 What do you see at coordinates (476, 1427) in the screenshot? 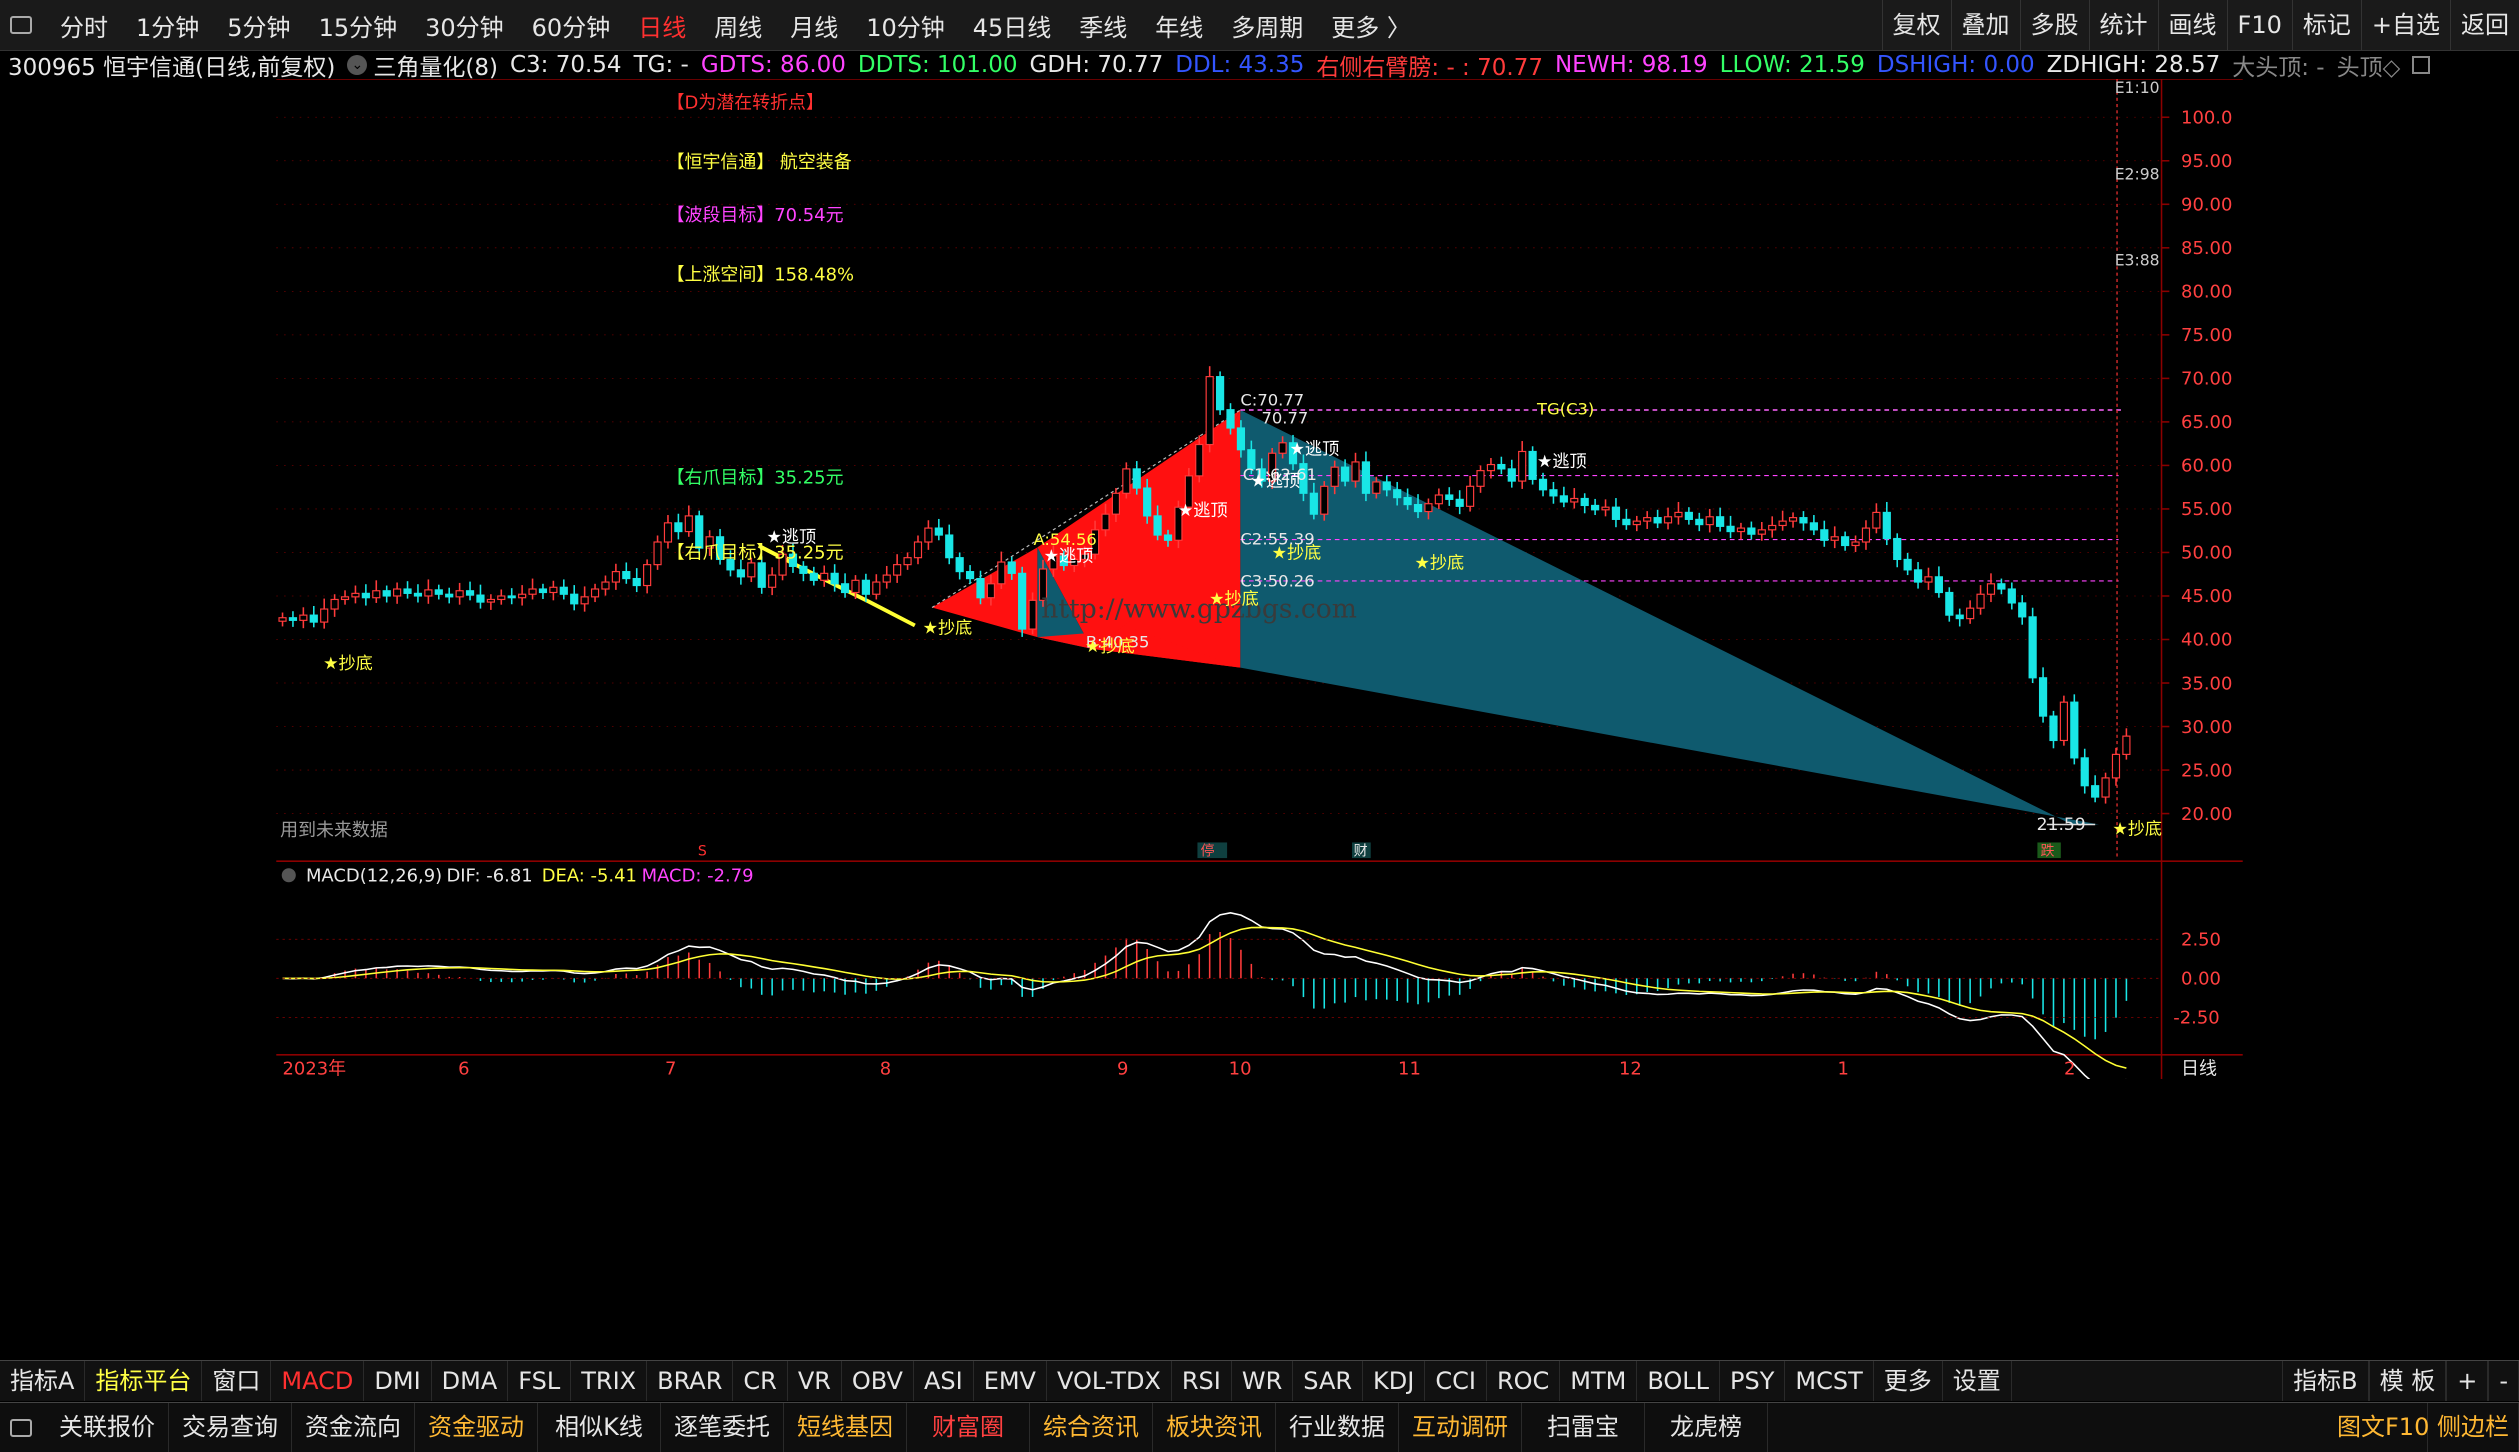
I see `function-button-3: 资金驱动` at bounding box center [476, 1427].